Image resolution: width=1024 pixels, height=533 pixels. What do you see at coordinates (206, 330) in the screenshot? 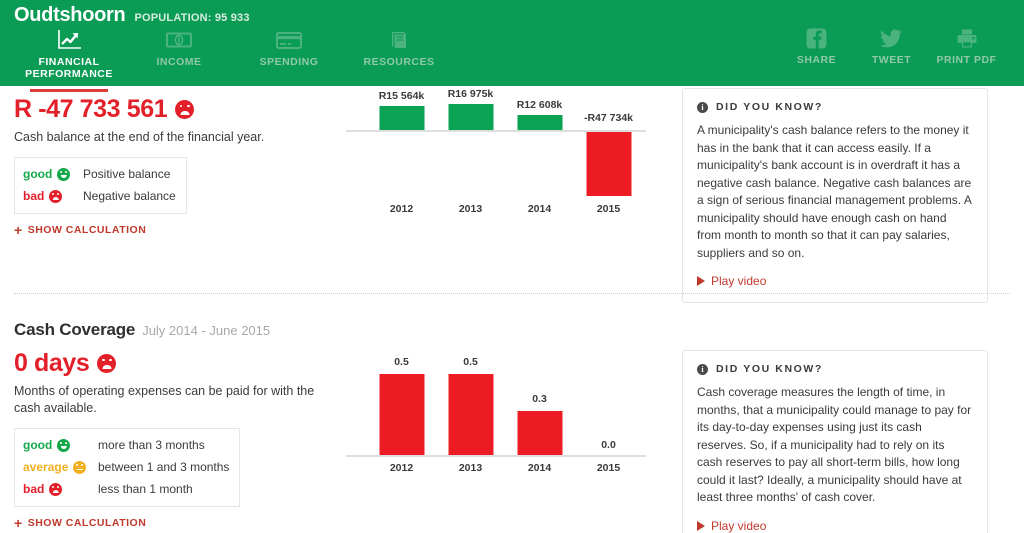
I see `cash-coverage-period: July 2014 - June 2015` at bounding box center [206, 330].